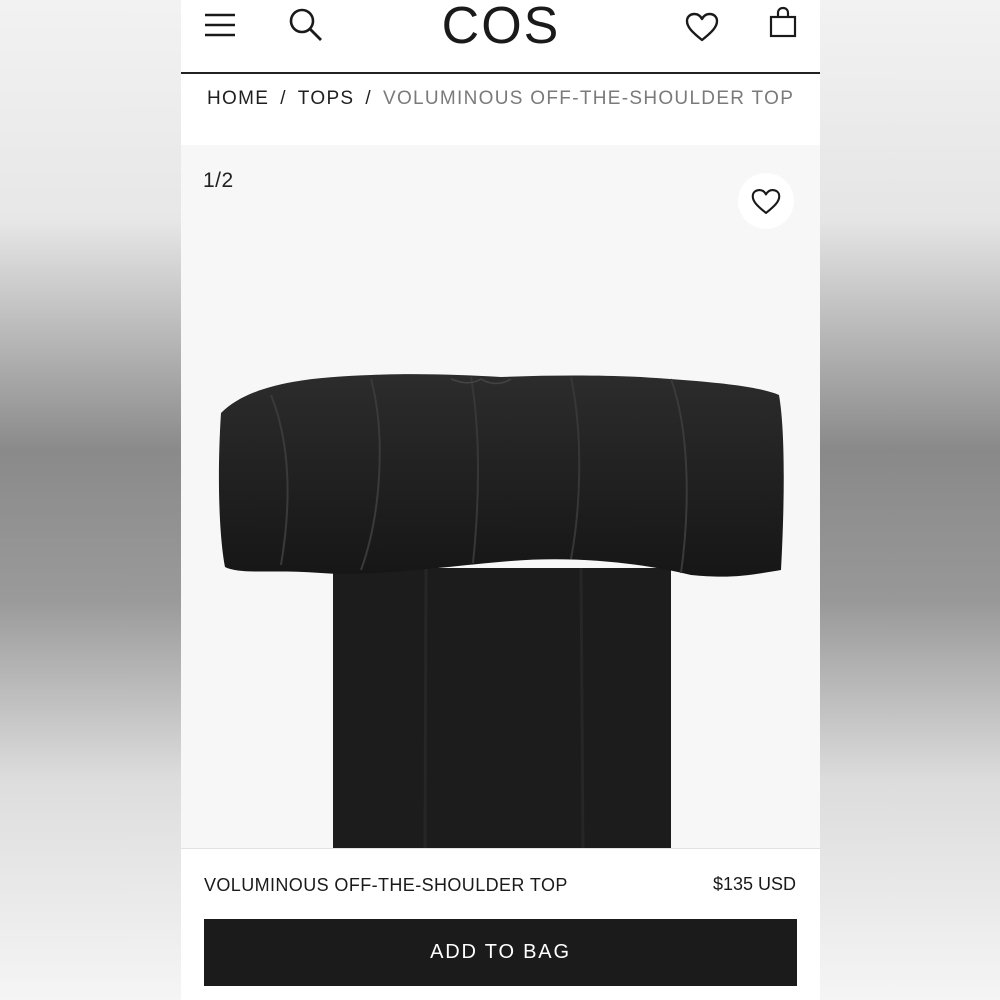 Image resolution: width=1000 pixels, height=1000 pixels. What do you see at coordinates (238, 98) in the screenshot?
I see `breadcrumb-home: HOME` at bounding box center [238, 98].